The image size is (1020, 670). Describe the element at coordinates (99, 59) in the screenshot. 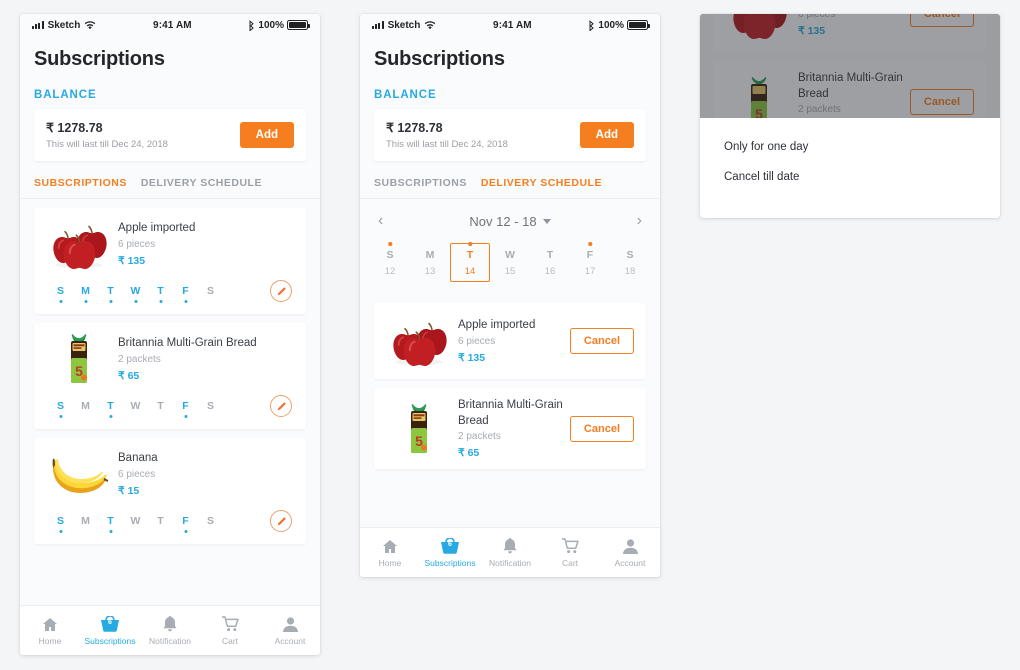

I see `page-title: Subscriptions` at that location.